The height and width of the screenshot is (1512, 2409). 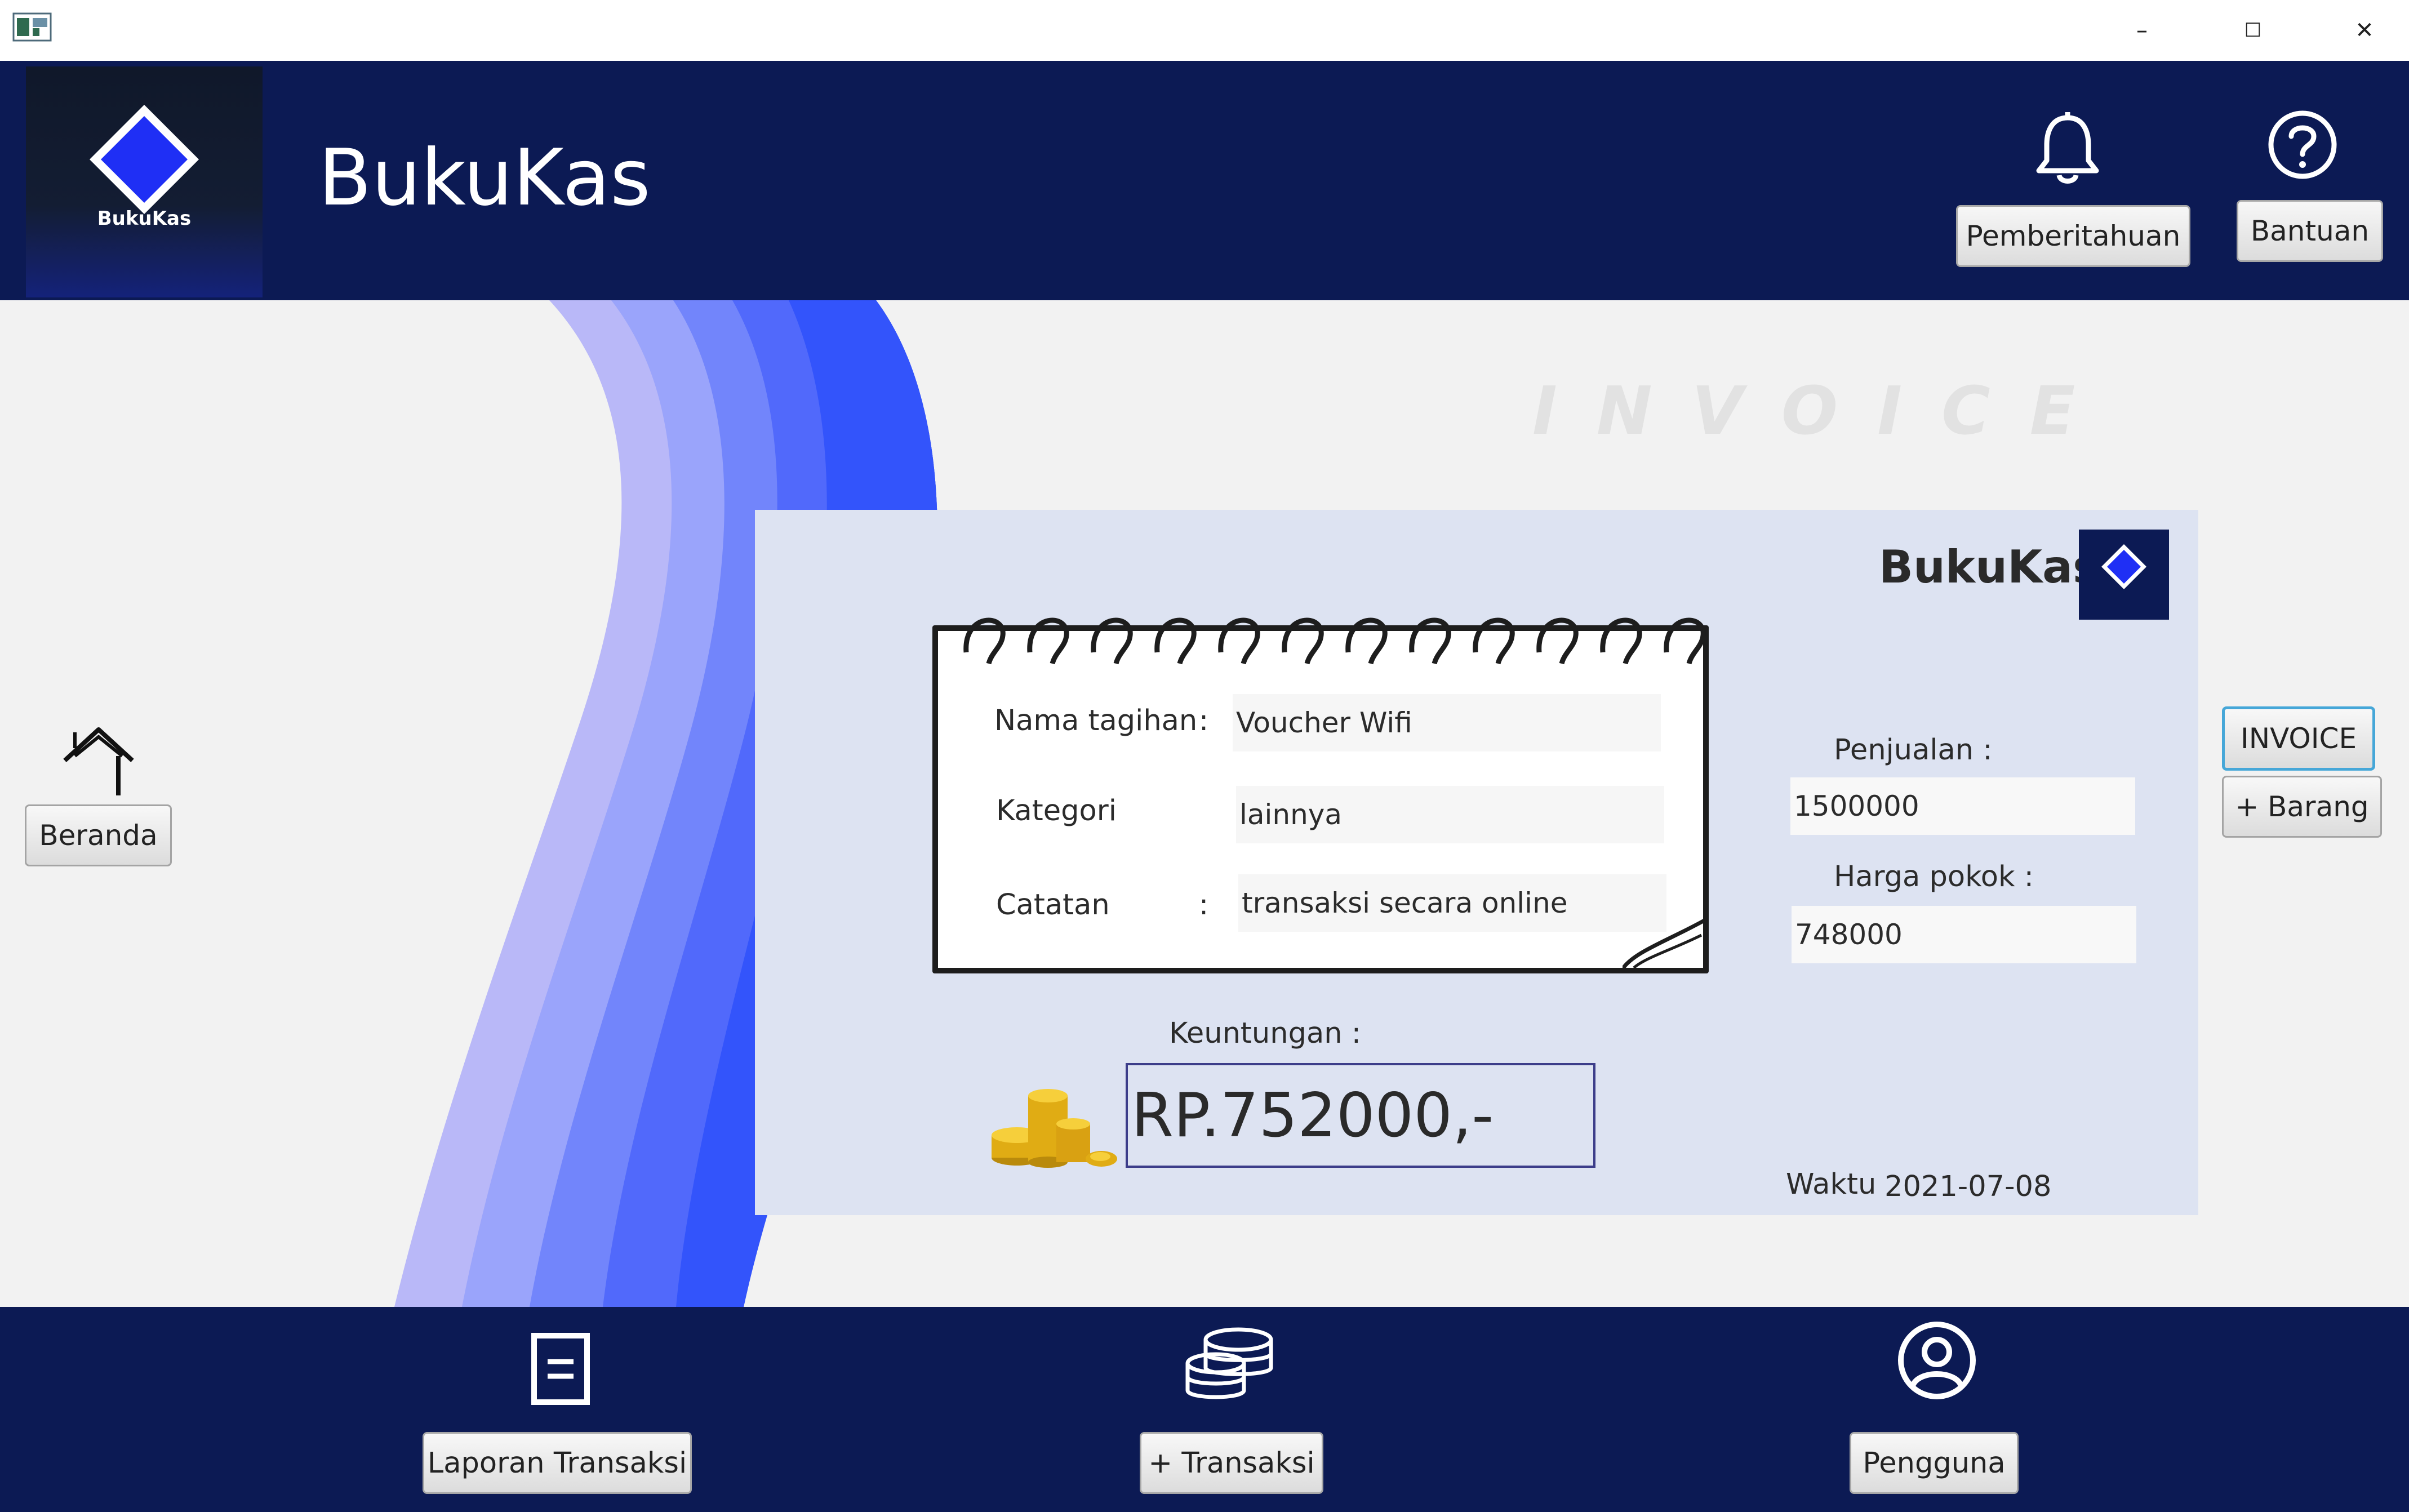 What do you see at coordinates (1447, 722) in the screenshot?
I see `bill-name-field: Voucher Wifi` at bounding box center [1447, 722].